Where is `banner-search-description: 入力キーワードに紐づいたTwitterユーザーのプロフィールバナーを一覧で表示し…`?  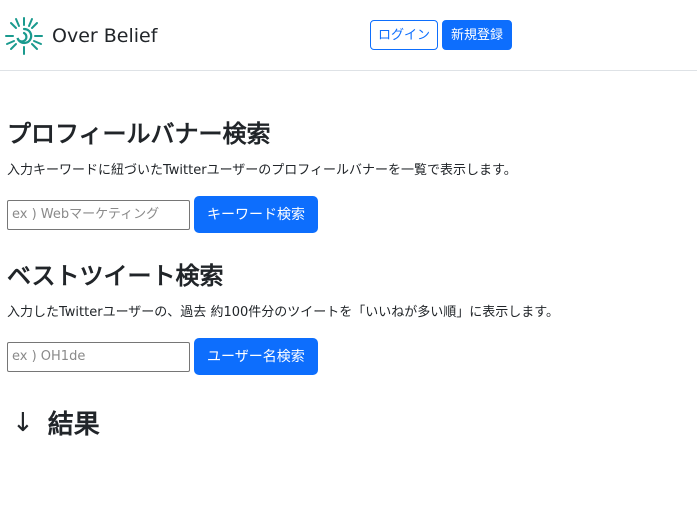 banner-search-description: 入力キーワードに紐づいたTwitterユーザーのプロフィールバナーを一覧で表示し… is located at coordinates (262, 170).